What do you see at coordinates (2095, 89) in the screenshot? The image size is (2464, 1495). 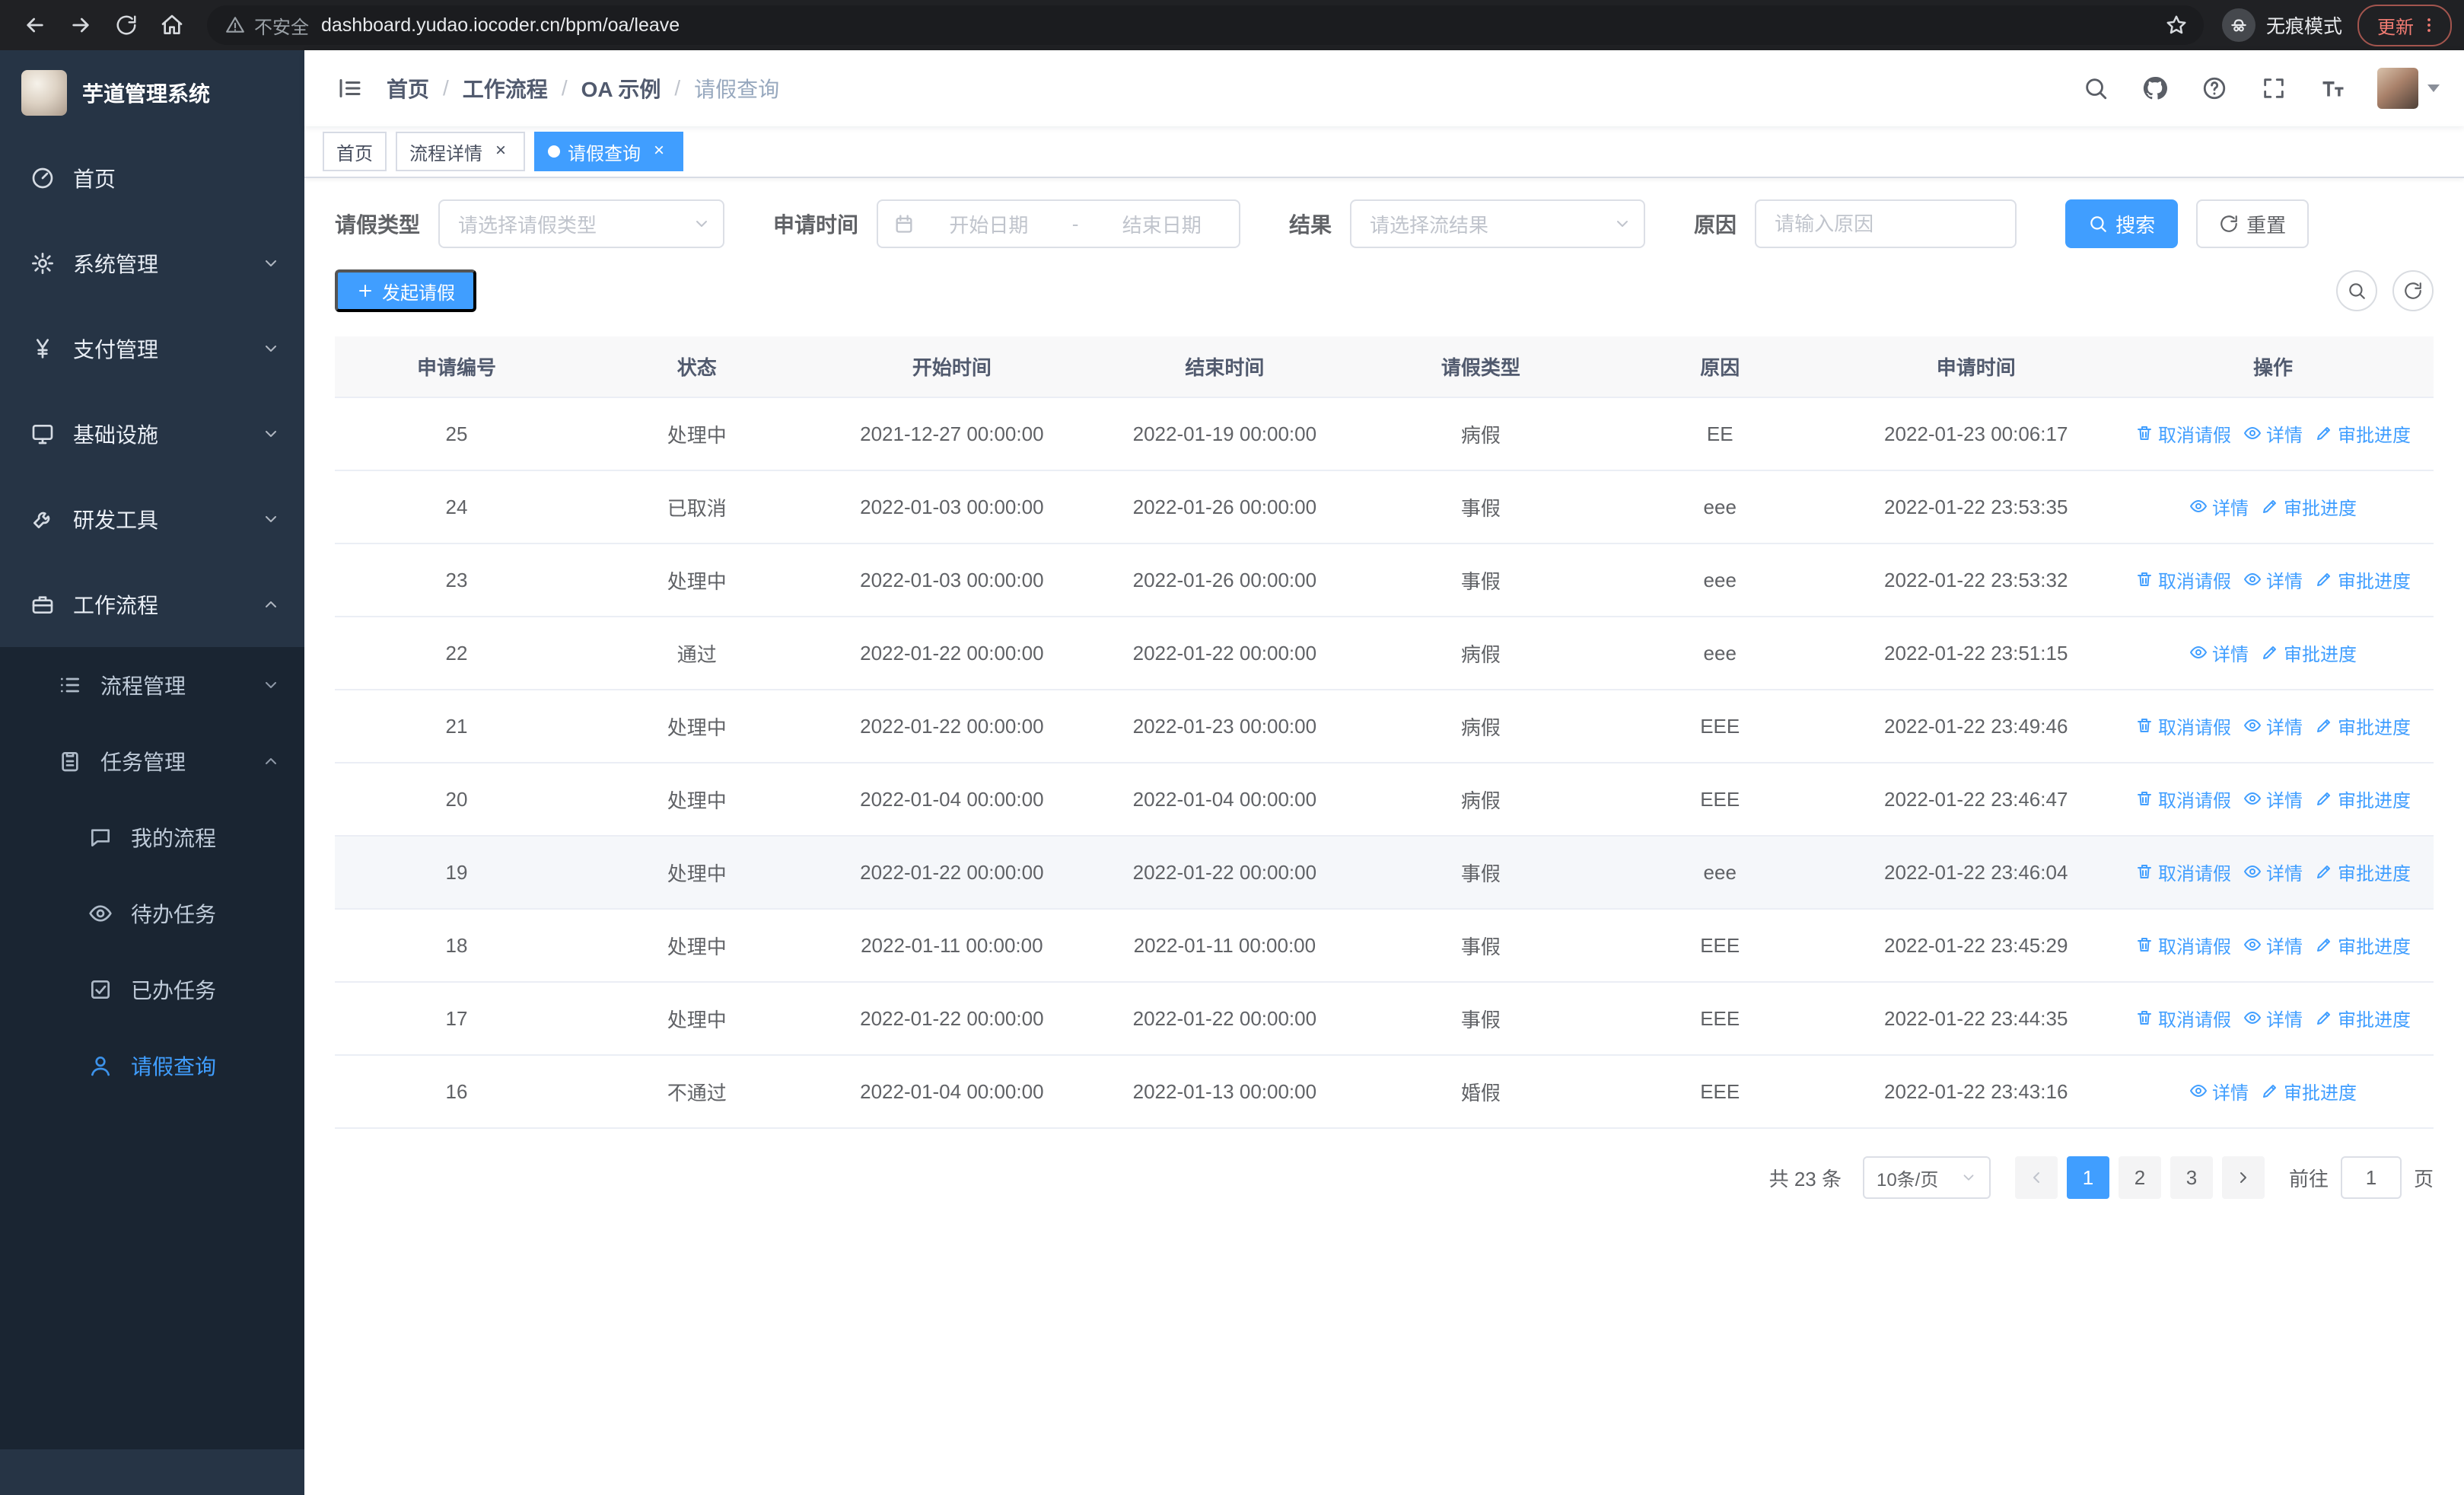 I see `header-search-icon` at bounding box center [2095, 89].